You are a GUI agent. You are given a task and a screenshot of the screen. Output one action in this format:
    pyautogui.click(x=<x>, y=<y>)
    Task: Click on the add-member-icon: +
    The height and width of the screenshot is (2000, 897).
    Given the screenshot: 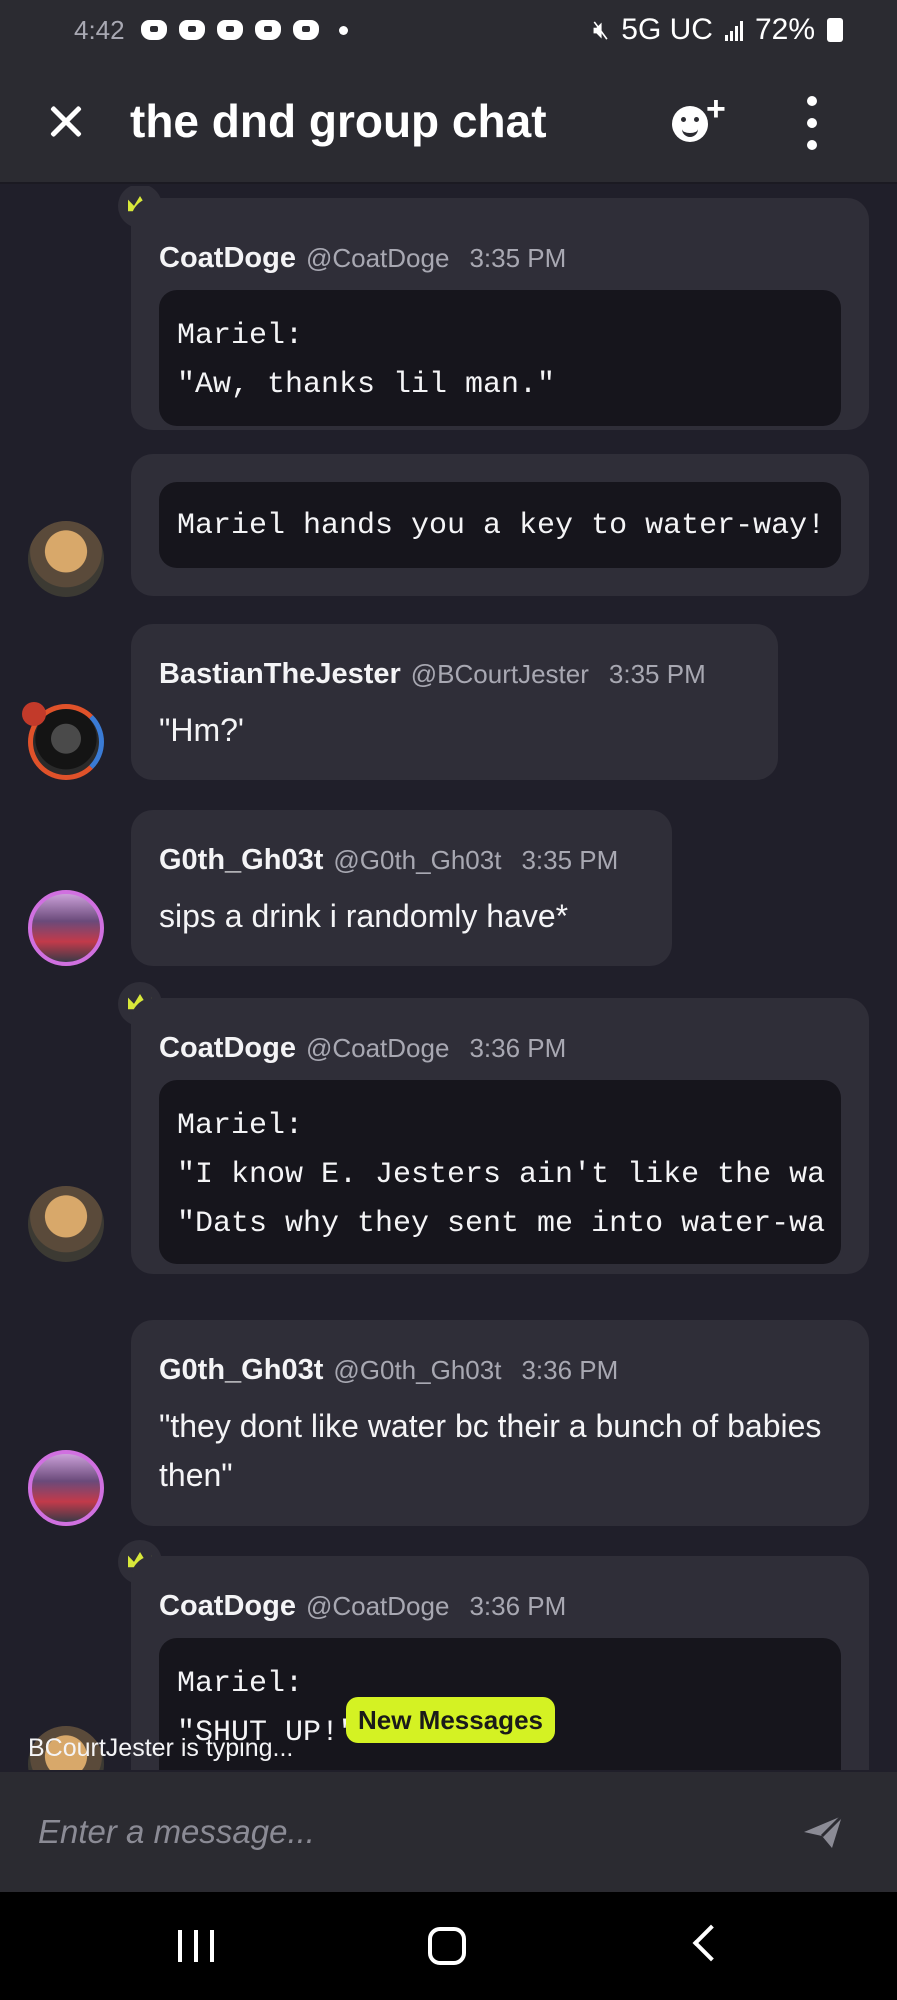 What is the action you would take?
    pyautogui.click(x=702, y=121)
    